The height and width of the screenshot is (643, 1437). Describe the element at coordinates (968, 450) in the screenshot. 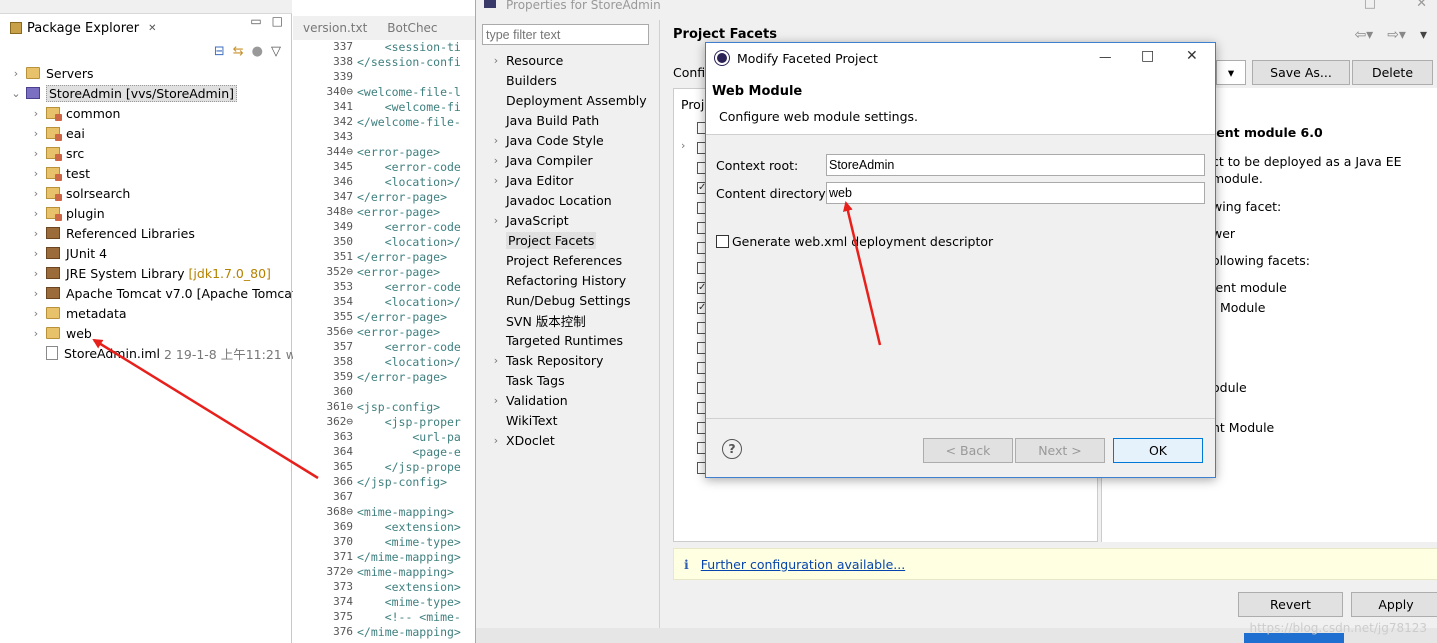

I see `back-button: < Back` at that location.